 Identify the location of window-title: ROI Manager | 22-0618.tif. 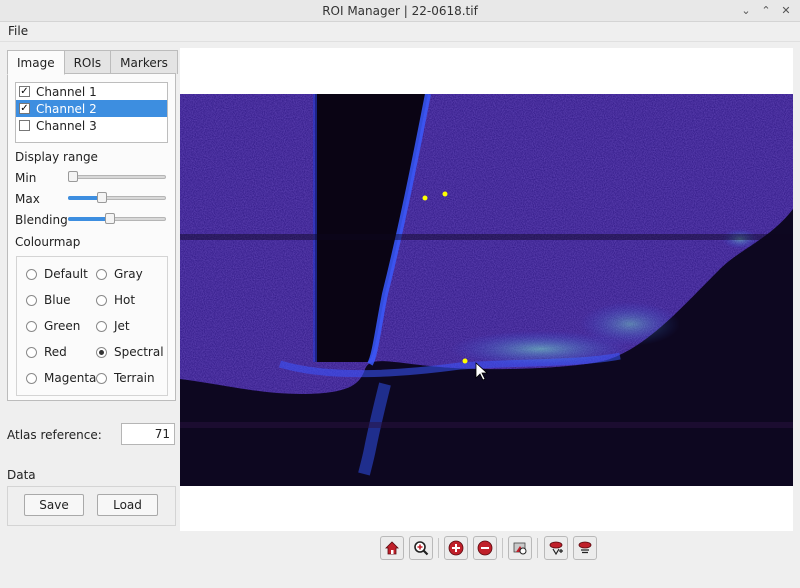
(400, 11).